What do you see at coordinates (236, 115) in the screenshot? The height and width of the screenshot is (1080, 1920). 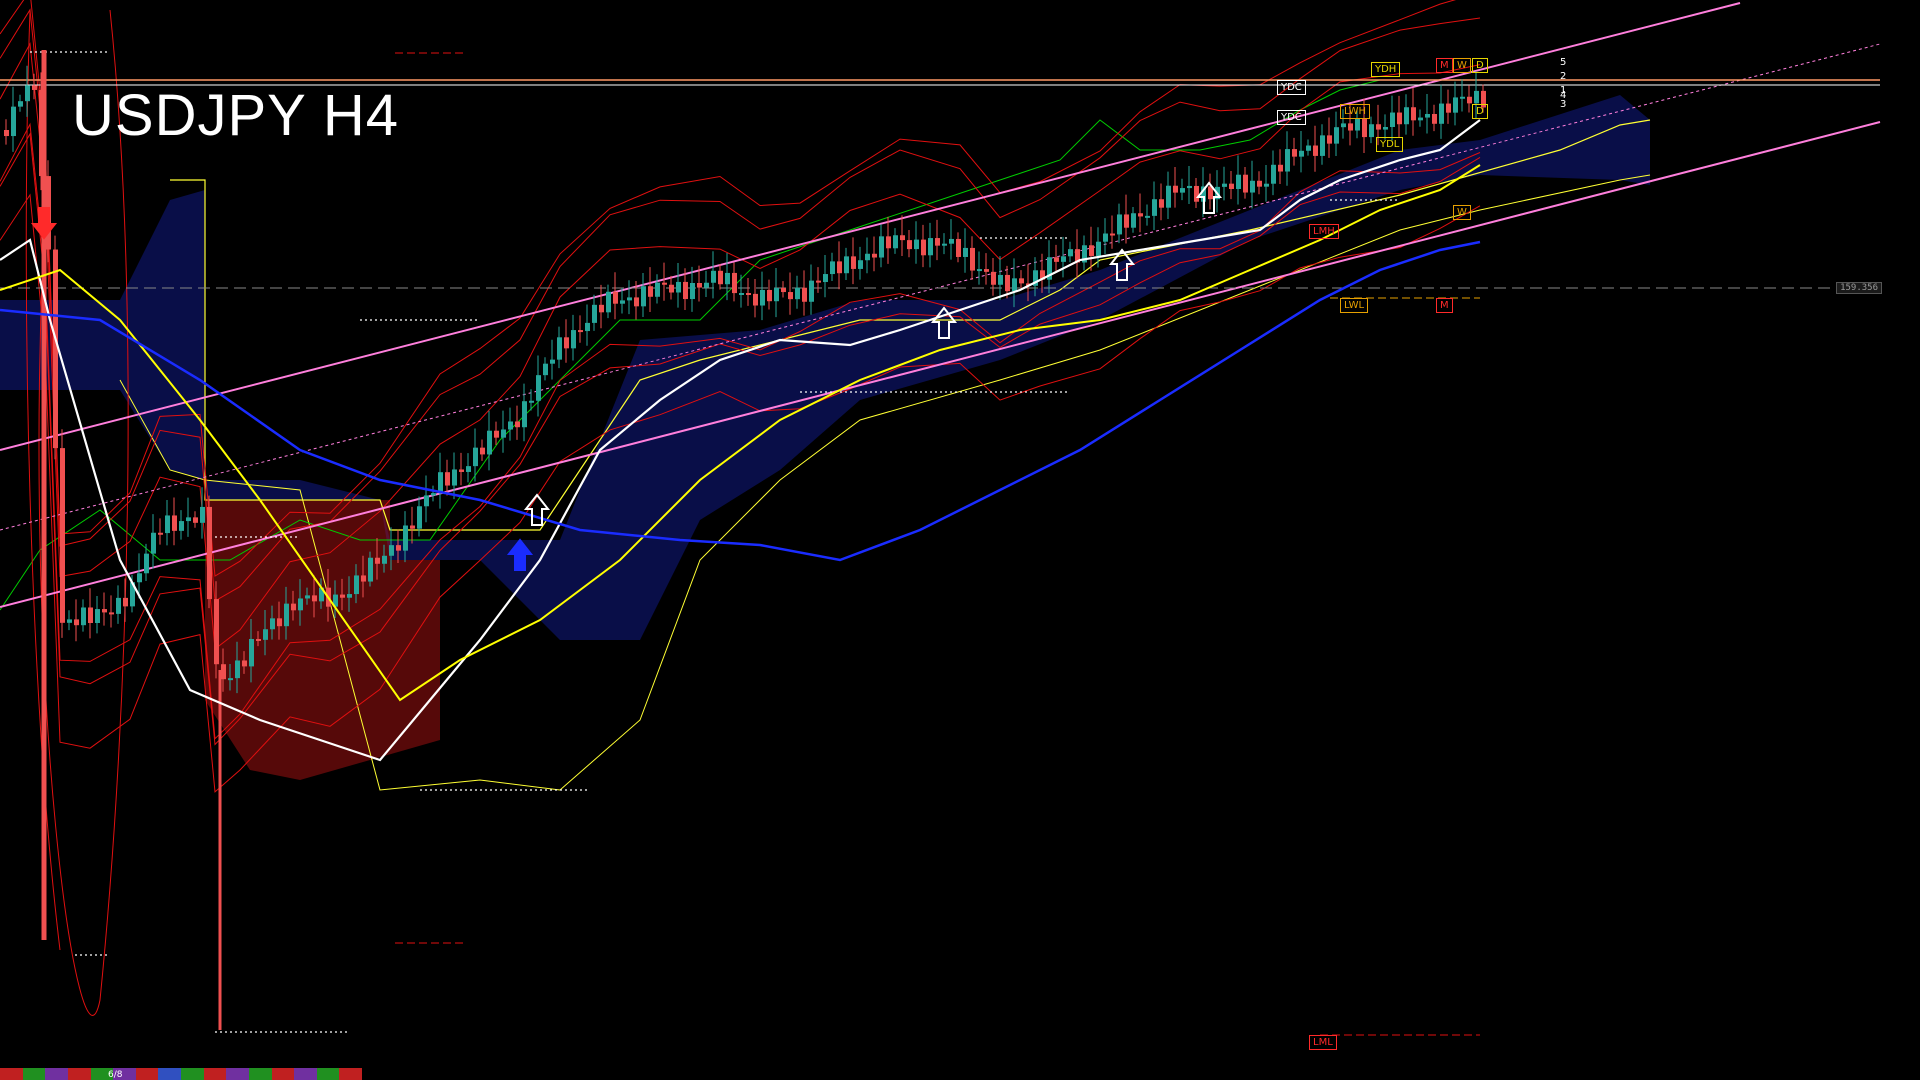 I see `symbol-timeframe-title: USDJPY H4` at bounding box center [236, 115].